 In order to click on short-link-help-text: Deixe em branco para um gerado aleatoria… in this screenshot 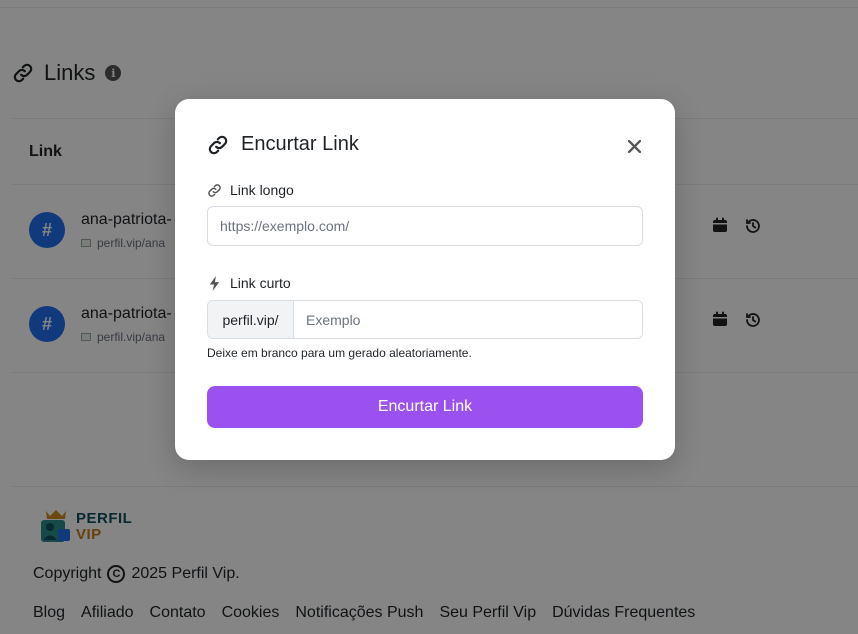, I will do `click(339, 353)`.